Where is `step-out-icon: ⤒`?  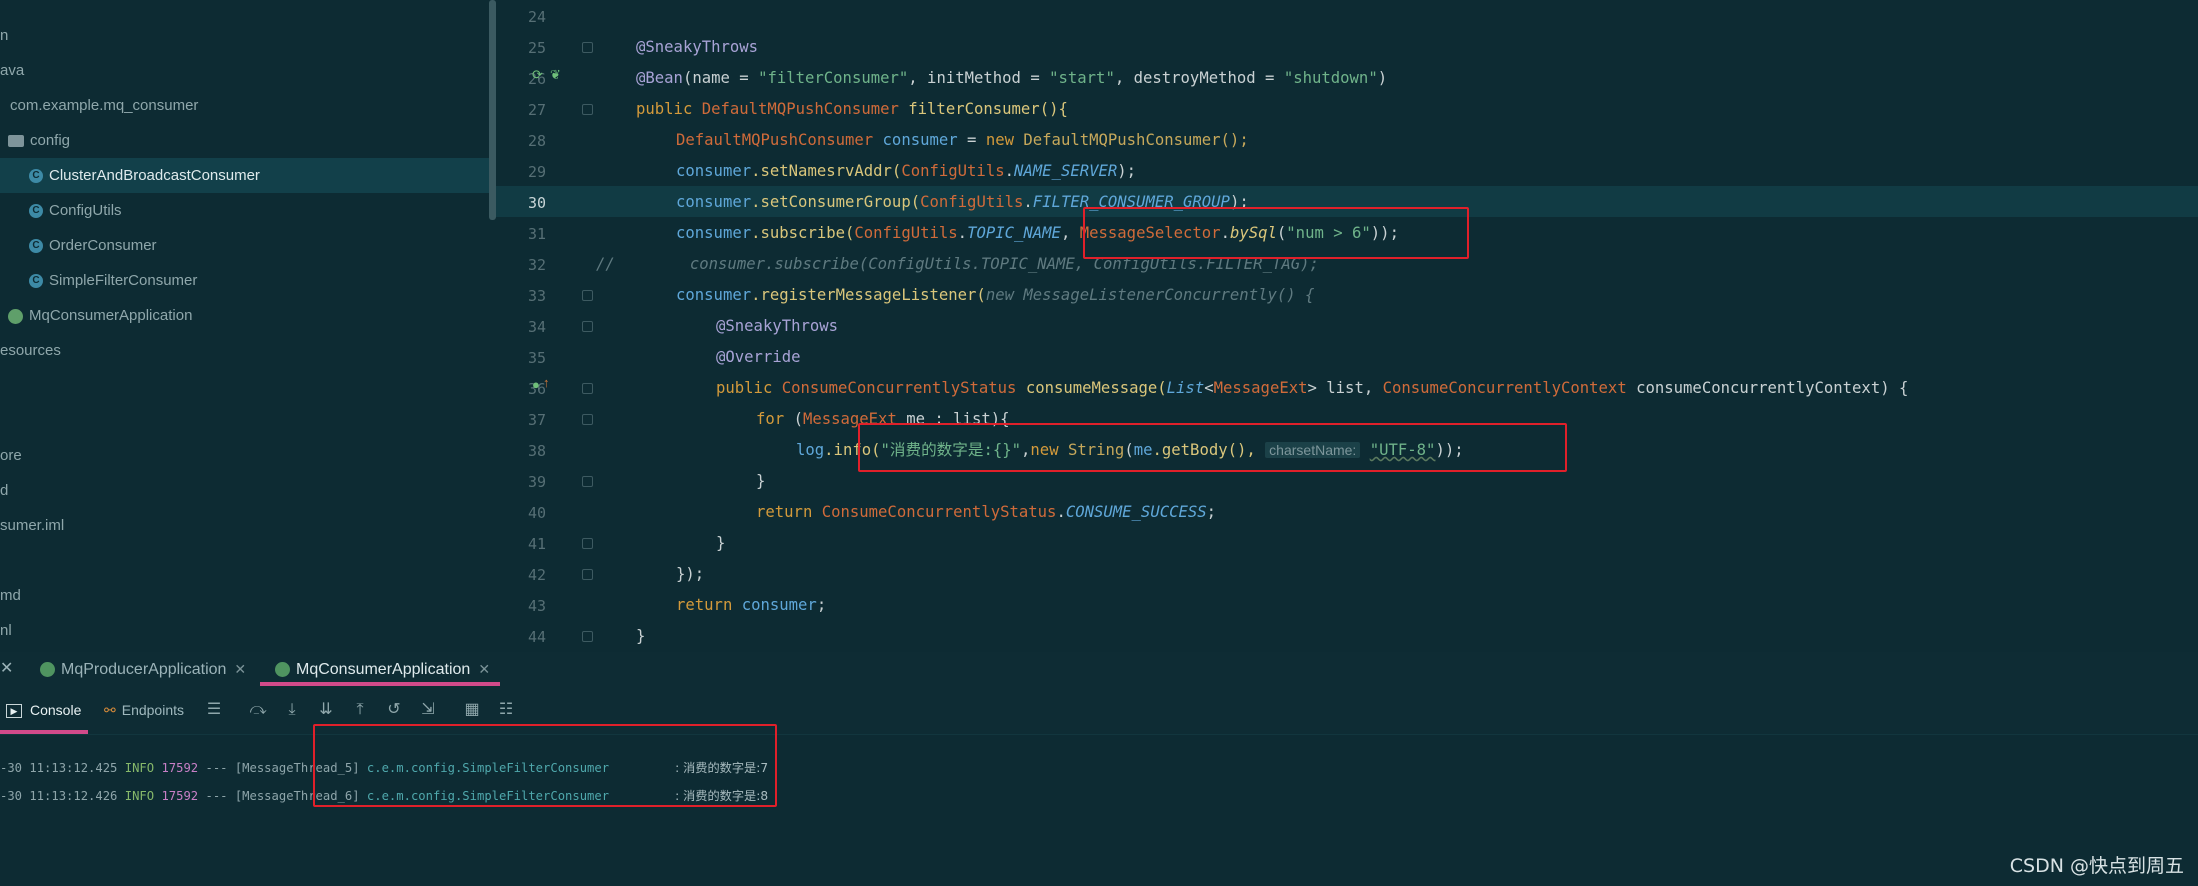 step-out-icon: ⤒ is located at coordinates (360, 710).